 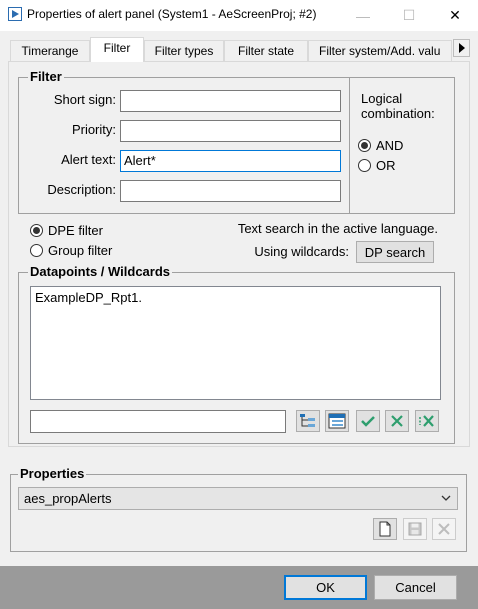 I want to click on save-properties-button, so click(x=415, y=529).